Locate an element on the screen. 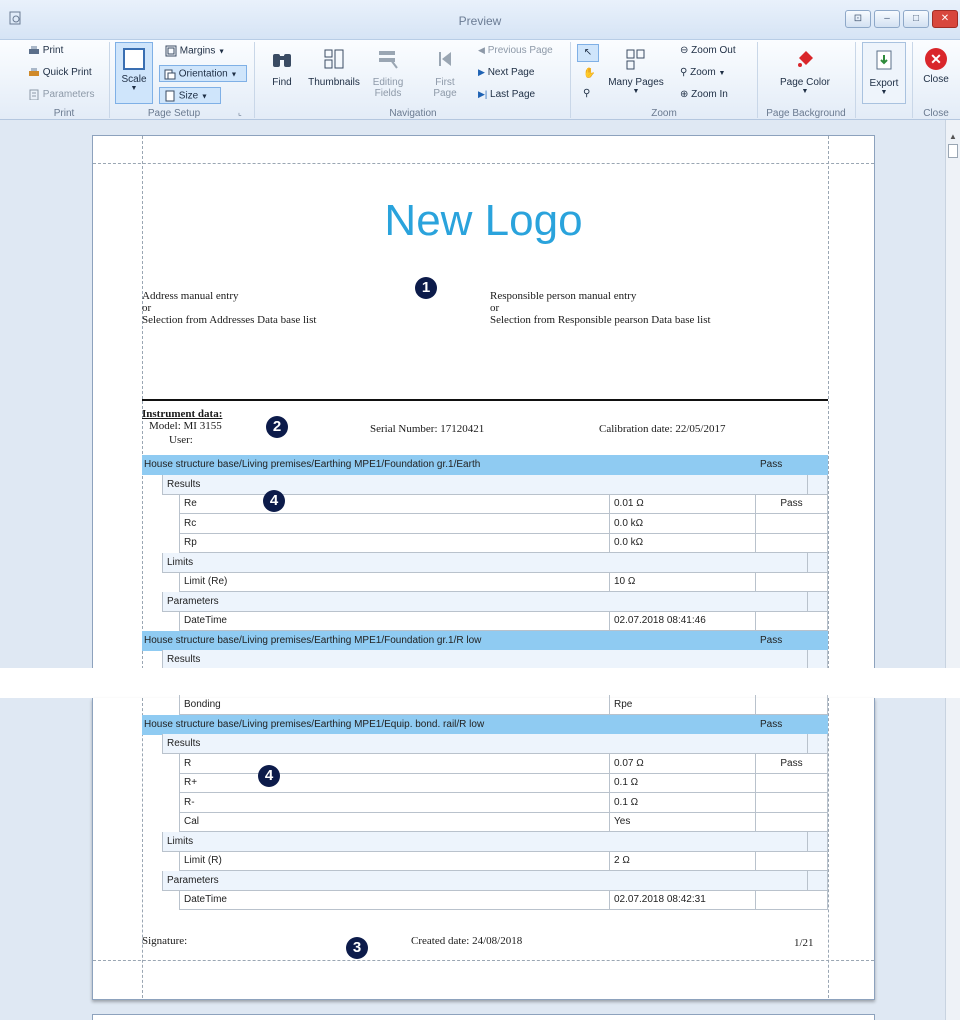  magnifier-tool-button: ⚲ is located at coordinates (586, 93).